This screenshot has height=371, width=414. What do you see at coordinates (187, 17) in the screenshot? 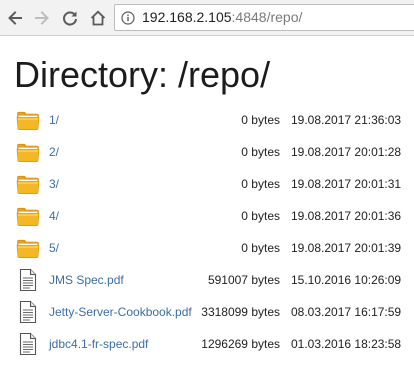
I see `url-host: 192.168.2.105` at bounding box center [187, 17].